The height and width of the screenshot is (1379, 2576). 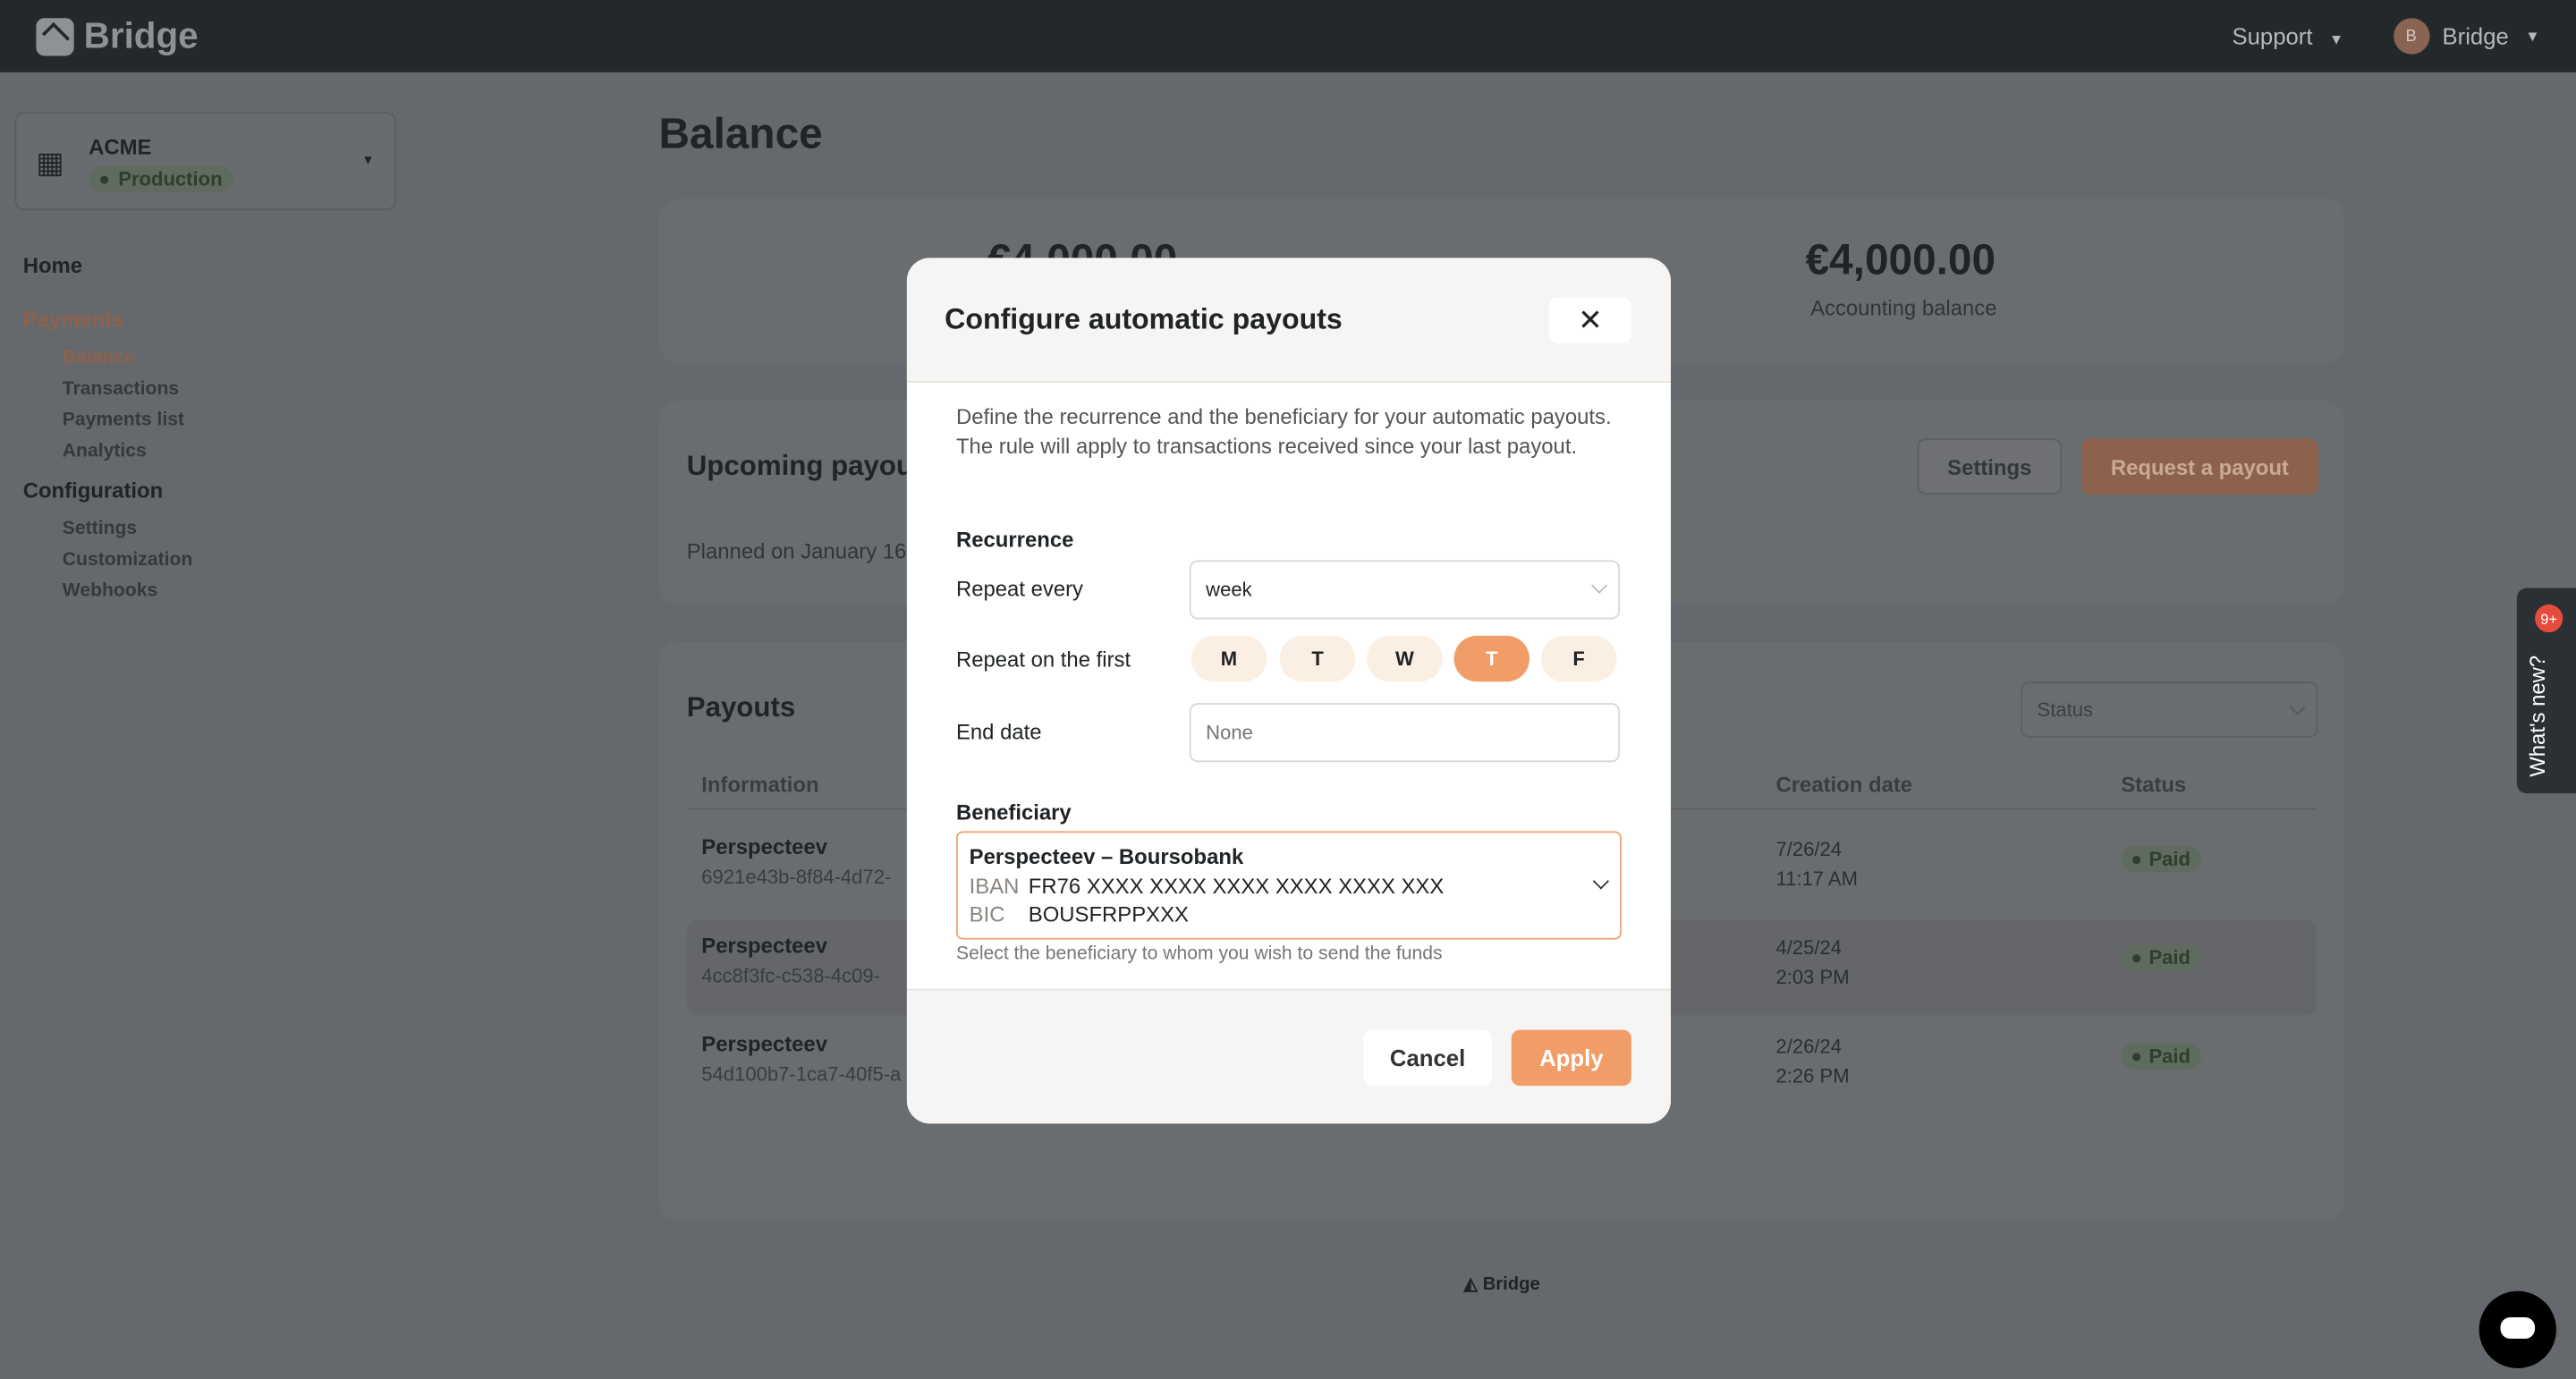 What do you see at coordinates (1405, 658) in the screenshot?
I see `day-wednesday: W` at bounding box center [1405, 658].